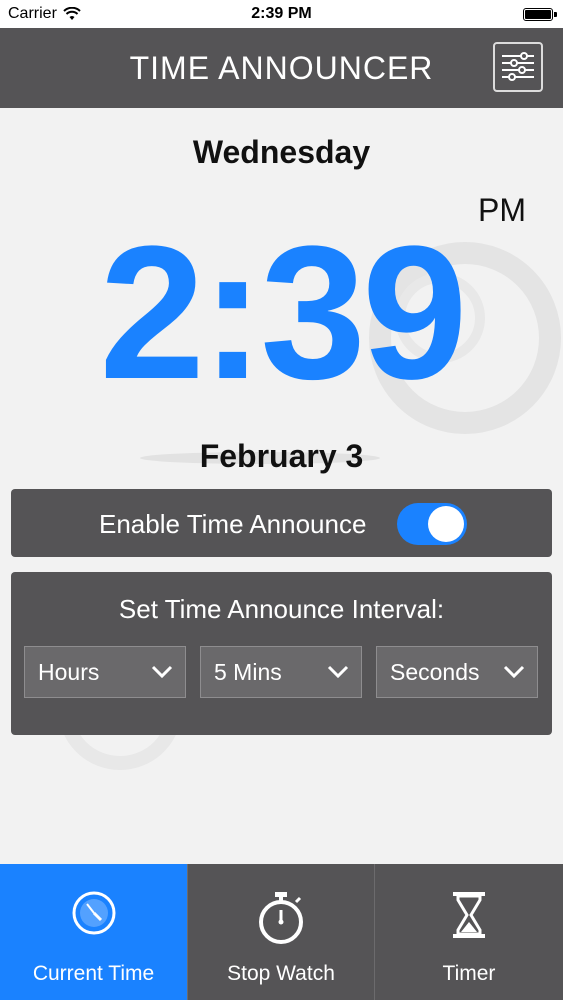 Image resolution: width=563 pixels, height=1000 pixels. Describe the element at coordinates (281, 918) in the screenshot. I see `stopwatch-icon` at that location.